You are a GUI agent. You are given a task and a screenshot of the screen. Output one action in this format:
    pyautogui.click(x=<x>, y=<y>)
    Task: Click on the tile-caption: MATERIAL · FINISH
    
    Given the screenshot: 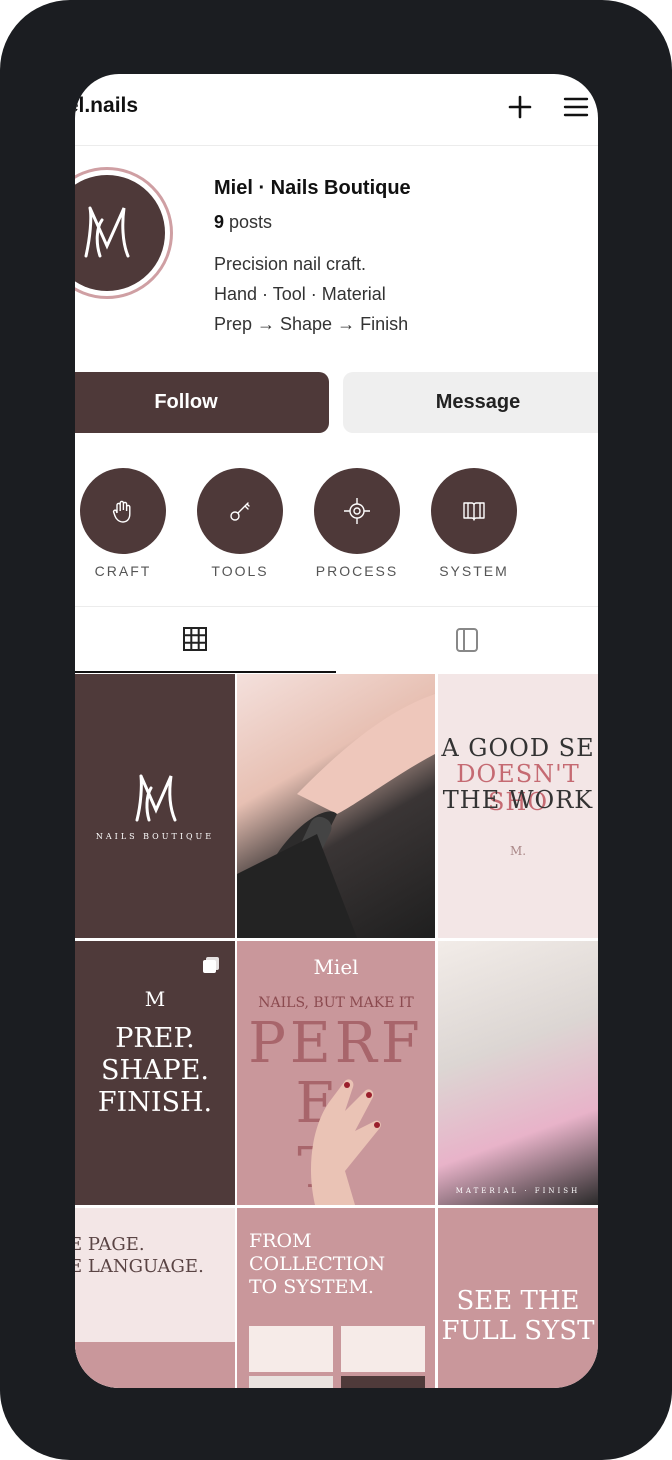 What is the action you would take?
    pyautogui.click(x=518, y=1191)
    